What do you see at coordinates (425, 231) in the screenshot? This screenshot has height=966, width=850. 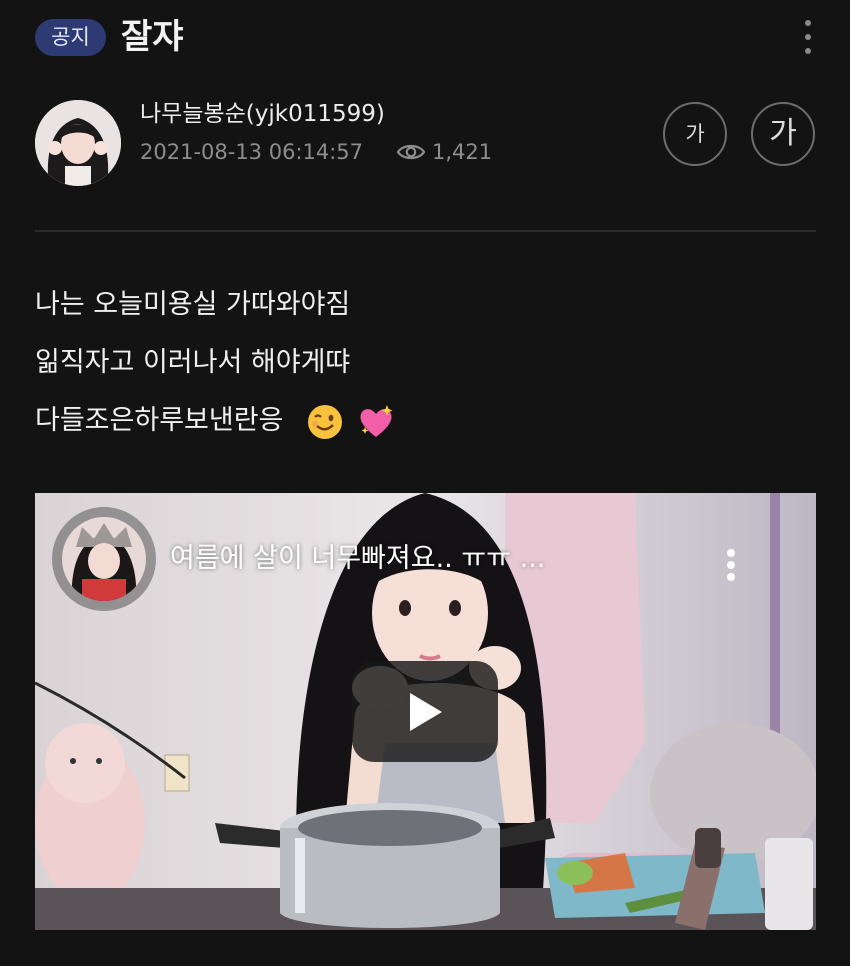 I see `divider` at bounding box center [425, 231].